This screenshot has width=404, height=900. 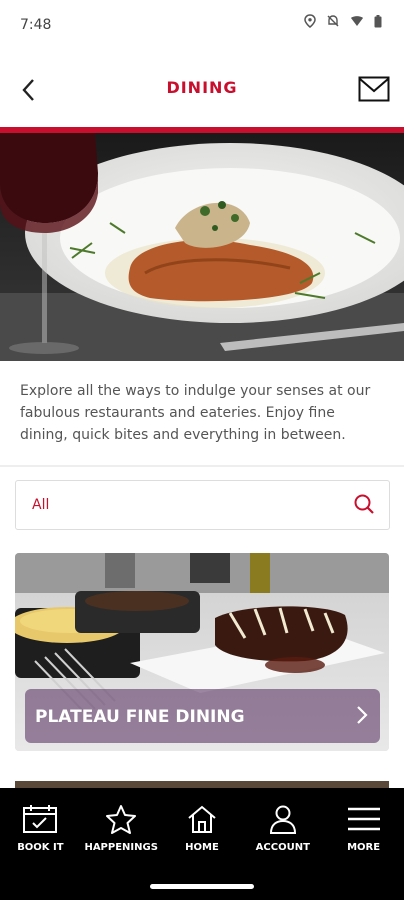 What do you see at coordinates (202, 886) in the screenshot?
I see `home-indicator` at bounding box center [202, 886].